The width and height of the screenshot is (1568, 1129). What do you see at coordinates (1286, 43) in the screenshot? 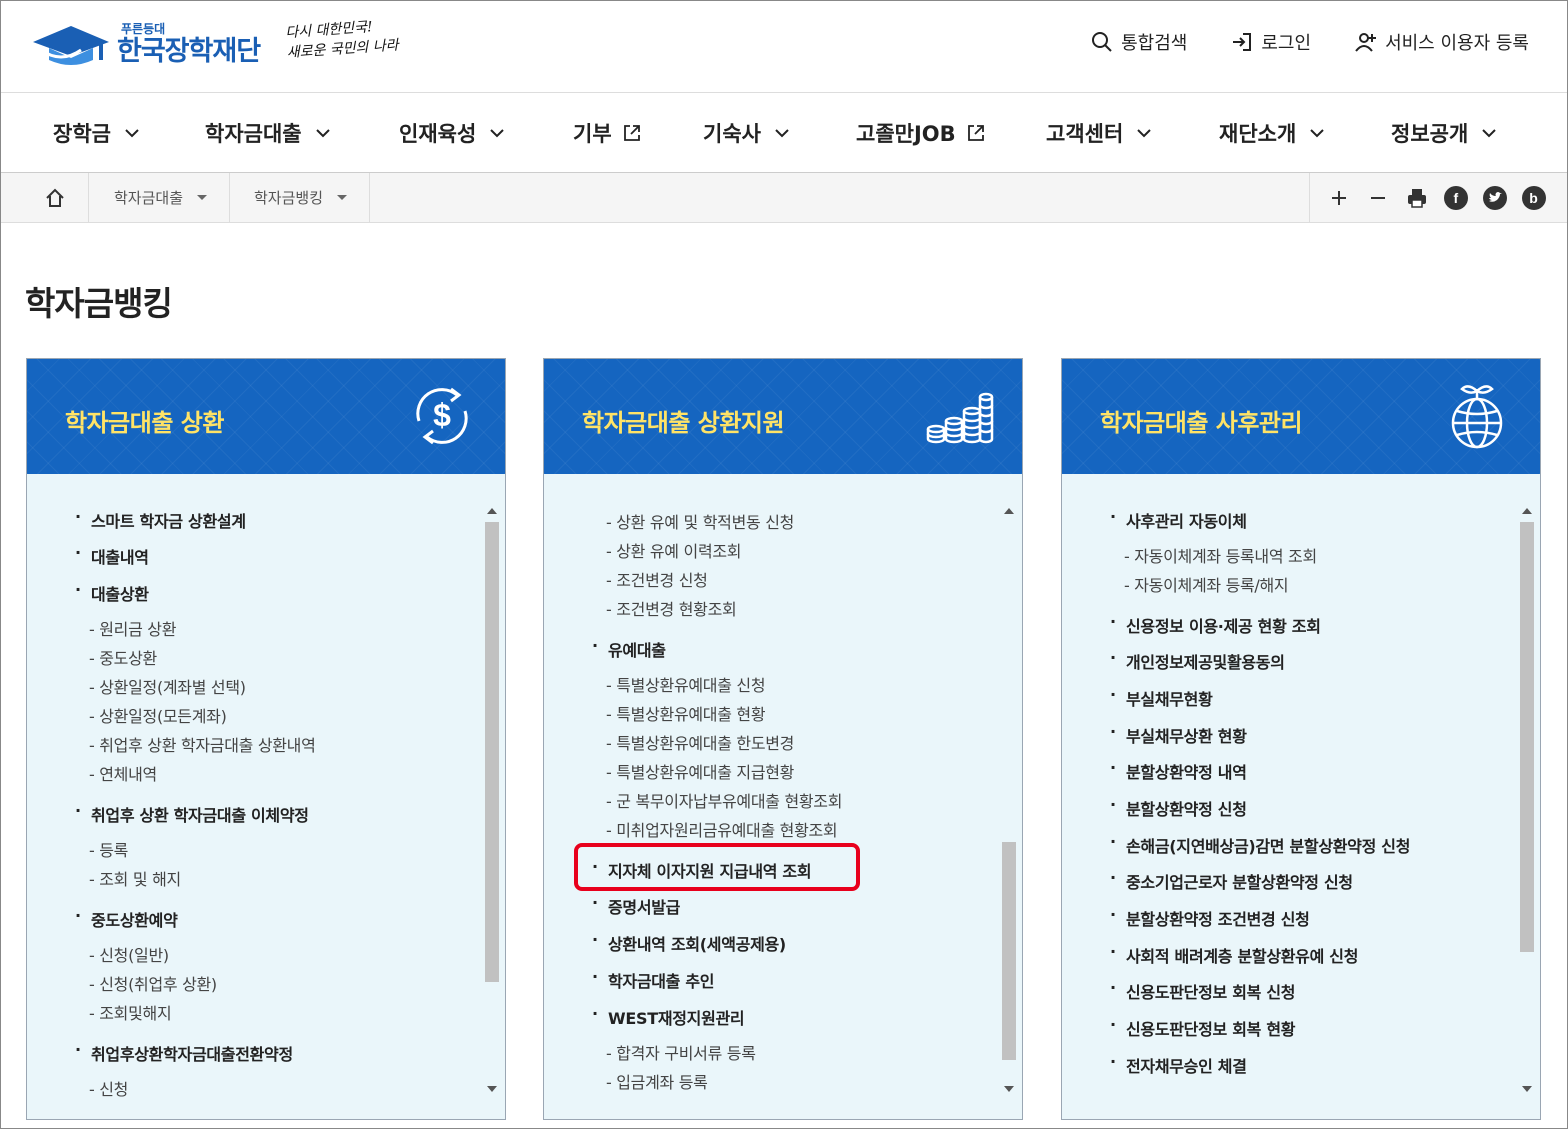
I see `login-link-label: 로그인` at bounding box center [1286, 43].